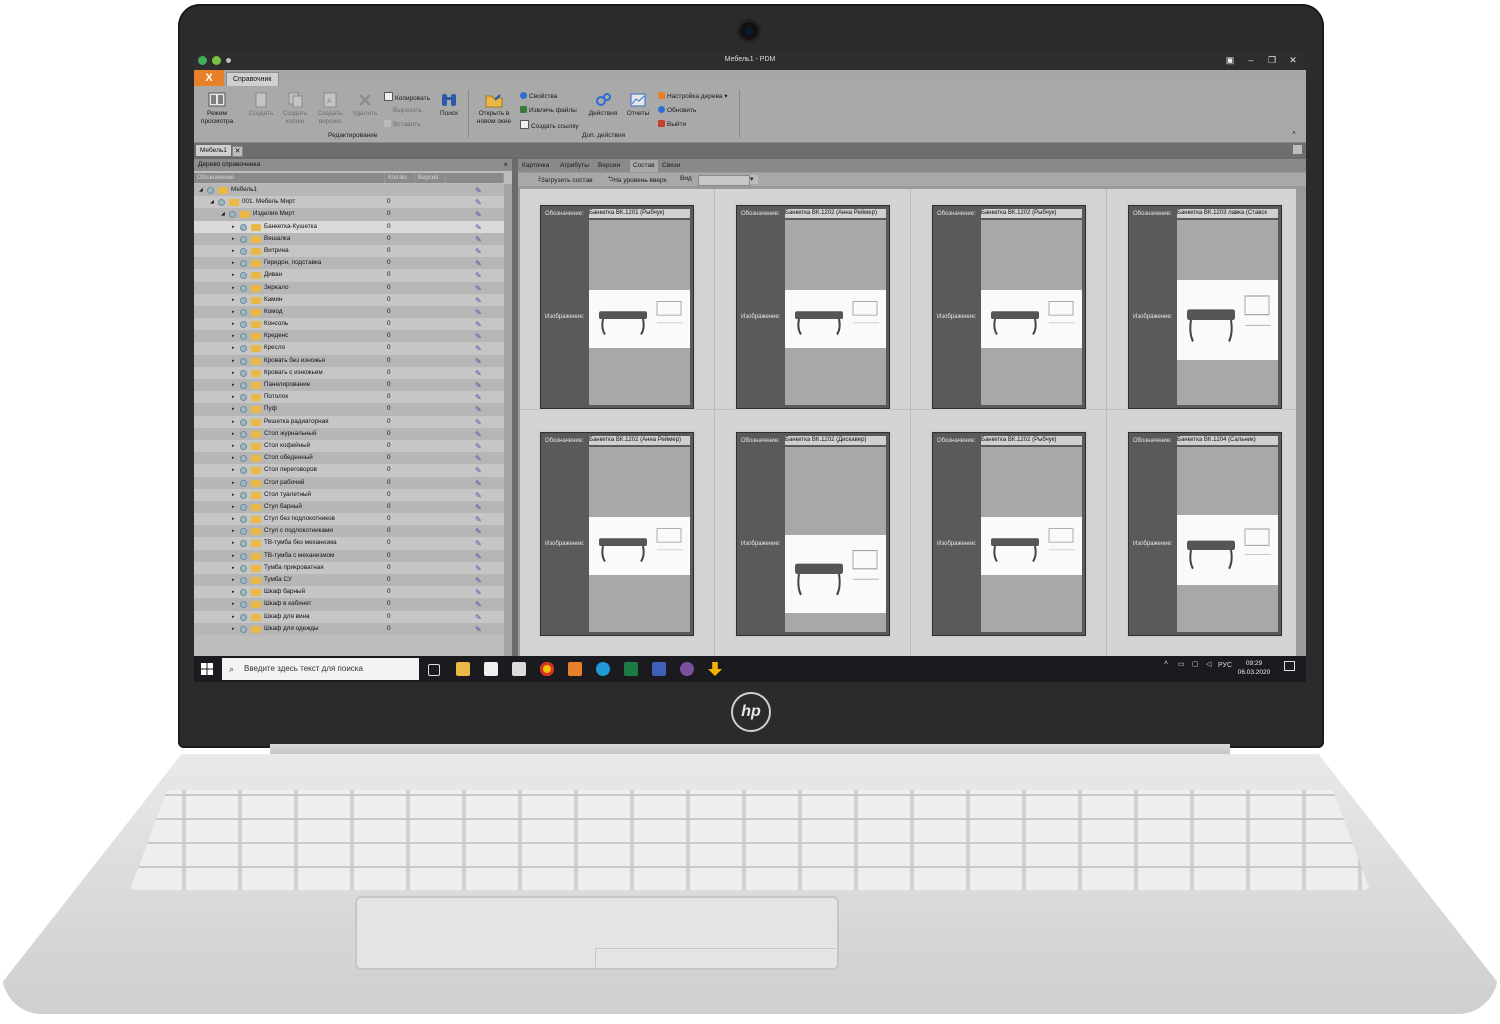 This screenshot has width=1500, height=1024. Describe the element at coordinates (237, 151) in the screenshot. I see `document-tab-close-icon: ✕` at that location.